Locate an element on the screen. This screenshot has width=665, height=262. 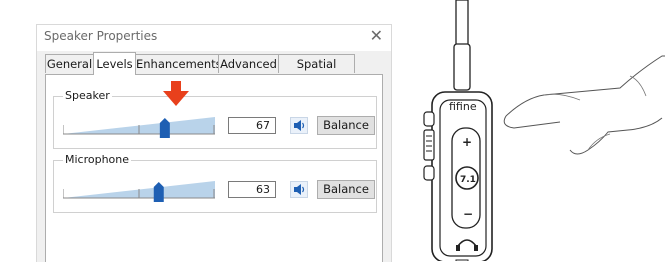
surround-7-1-label: 7.1 is located at coordinates (468, 180).